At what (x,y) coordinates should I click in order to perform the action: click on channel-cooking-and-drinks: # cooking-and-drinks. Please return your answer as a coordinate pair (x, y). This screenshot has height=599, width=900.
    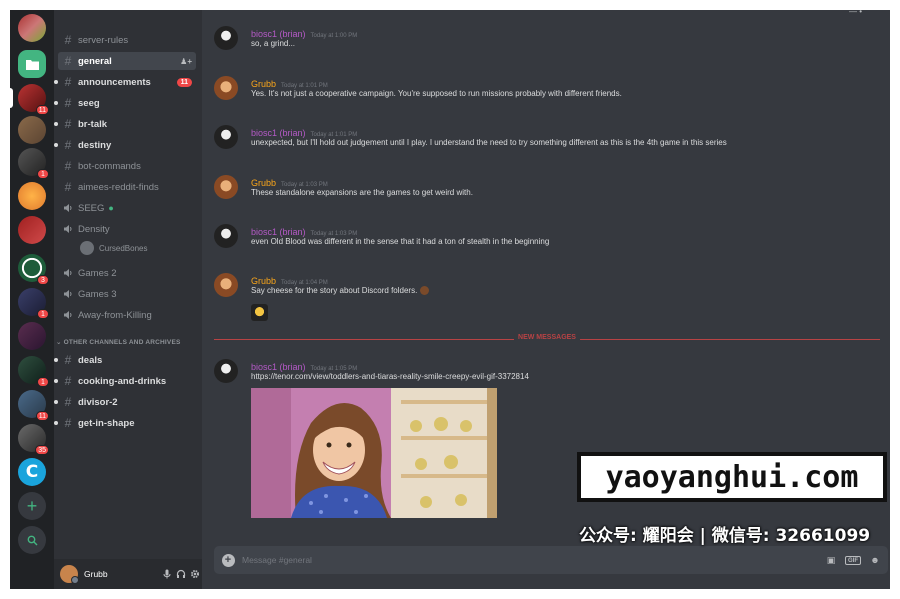
    Looking at the image, I should click on (125, 381).